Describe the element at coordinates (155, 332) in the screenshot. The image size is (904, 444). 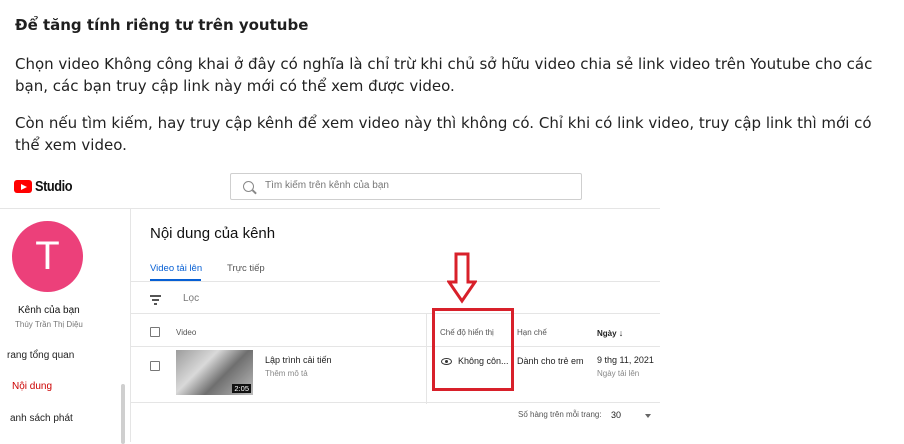
I see `select-all-checkbox` at that location.